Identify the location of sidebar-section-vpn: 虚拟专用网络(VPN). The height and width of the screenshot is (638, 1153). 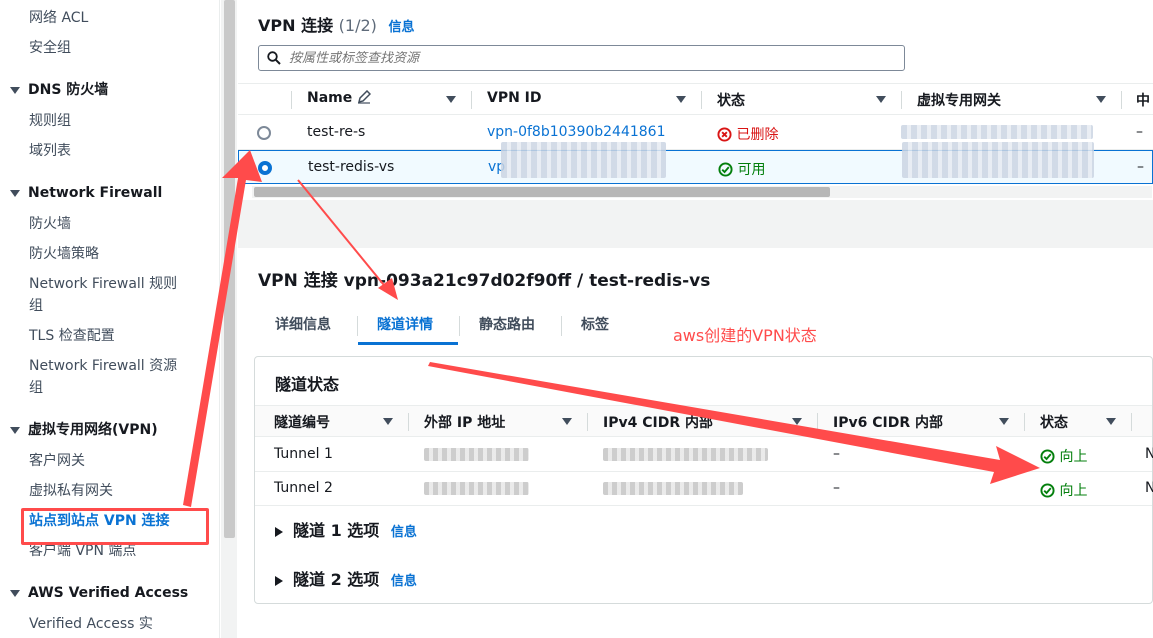
(84, 430).